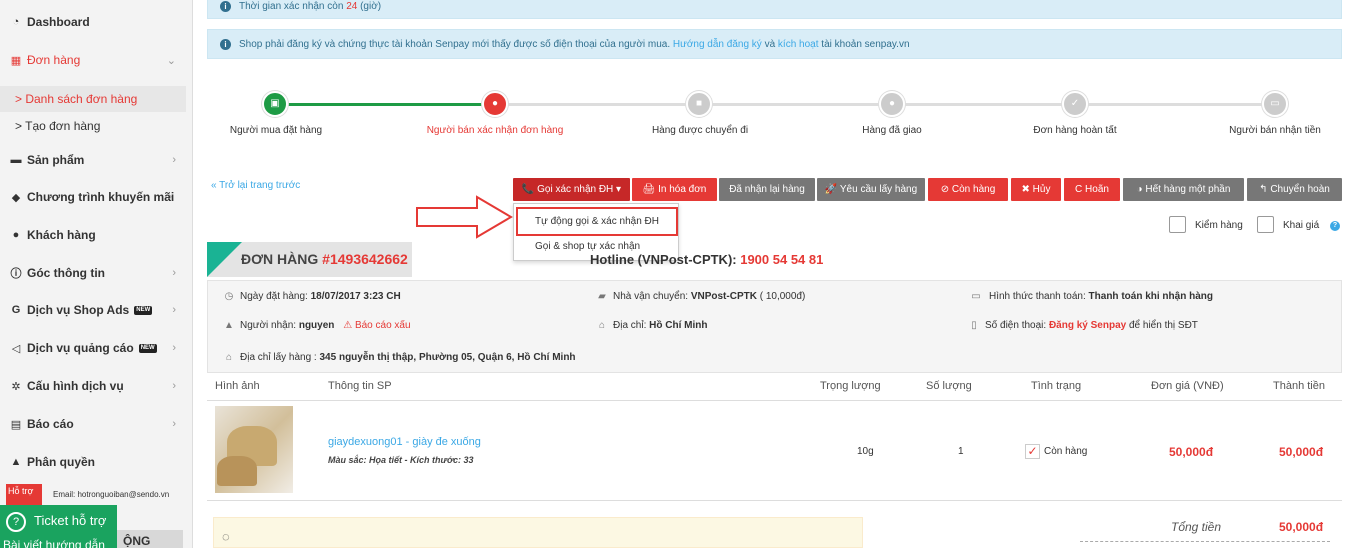 The width and height of the screenshot is (1352, 548). What do you see at coordinates (276, 130) in the screenshot?
I see `step-label: Người mua đặt hàng` at bounding box center [276, 130].